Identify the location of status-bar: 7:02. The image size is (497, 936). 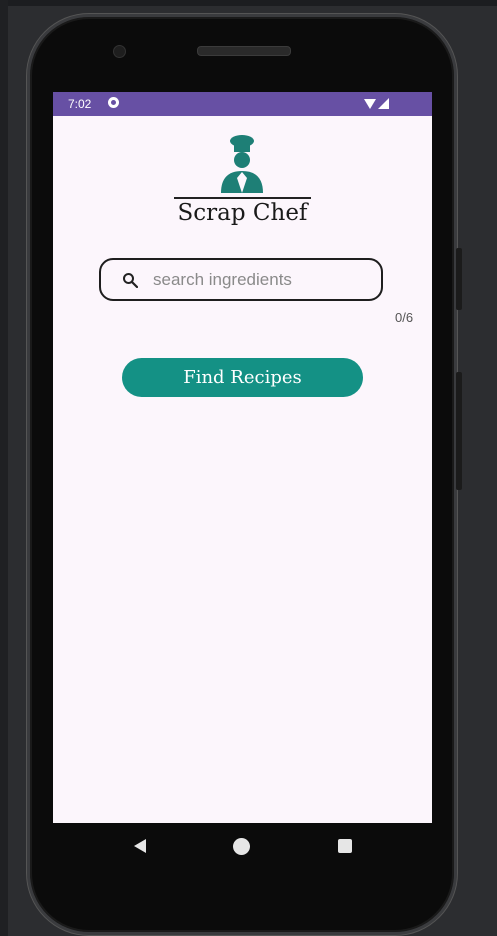
(242, 104).